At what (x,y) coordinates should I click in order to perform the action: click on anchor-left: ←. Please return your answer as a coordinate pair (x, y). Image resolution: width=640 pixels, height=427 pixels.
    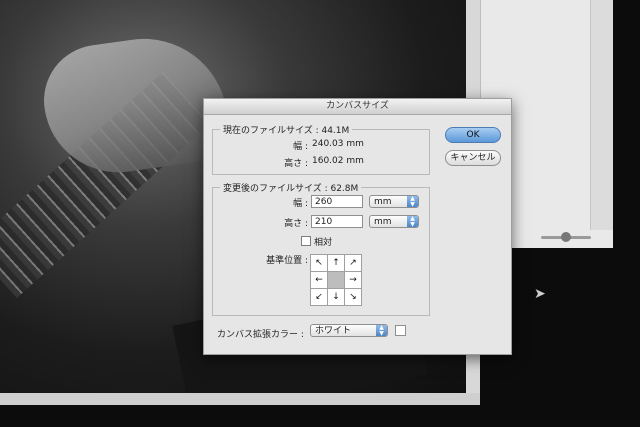
    Looking at the image, I should click on (319, 280).